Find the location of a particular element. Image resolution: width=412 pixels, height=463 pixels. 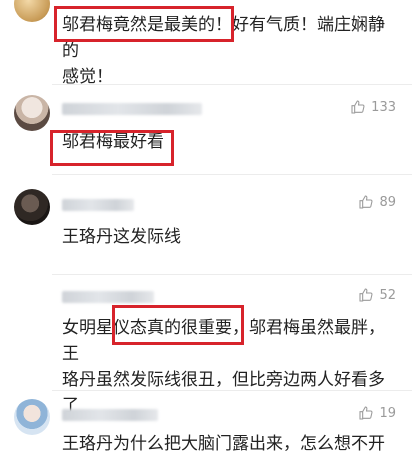

like-count: 133 is located at coordinates (383, 107).